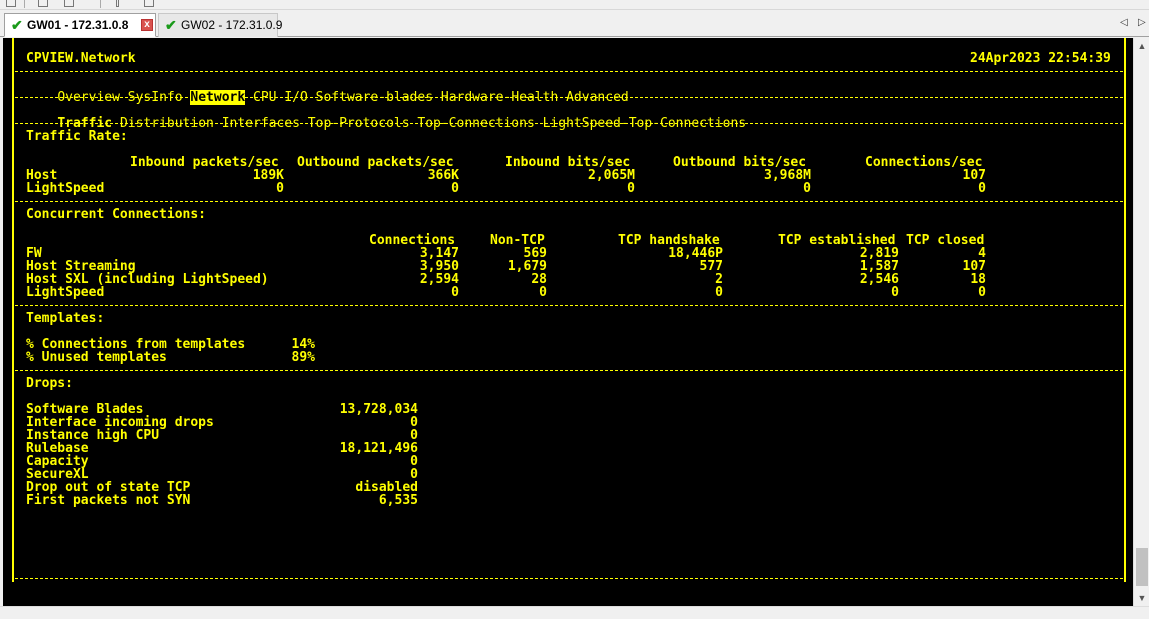 Image resolution: width=1149 pixels, height=619 pixels. Describe the element at coordinates (147, 25) in the screenshot. I see `close-icon: x` at that location.